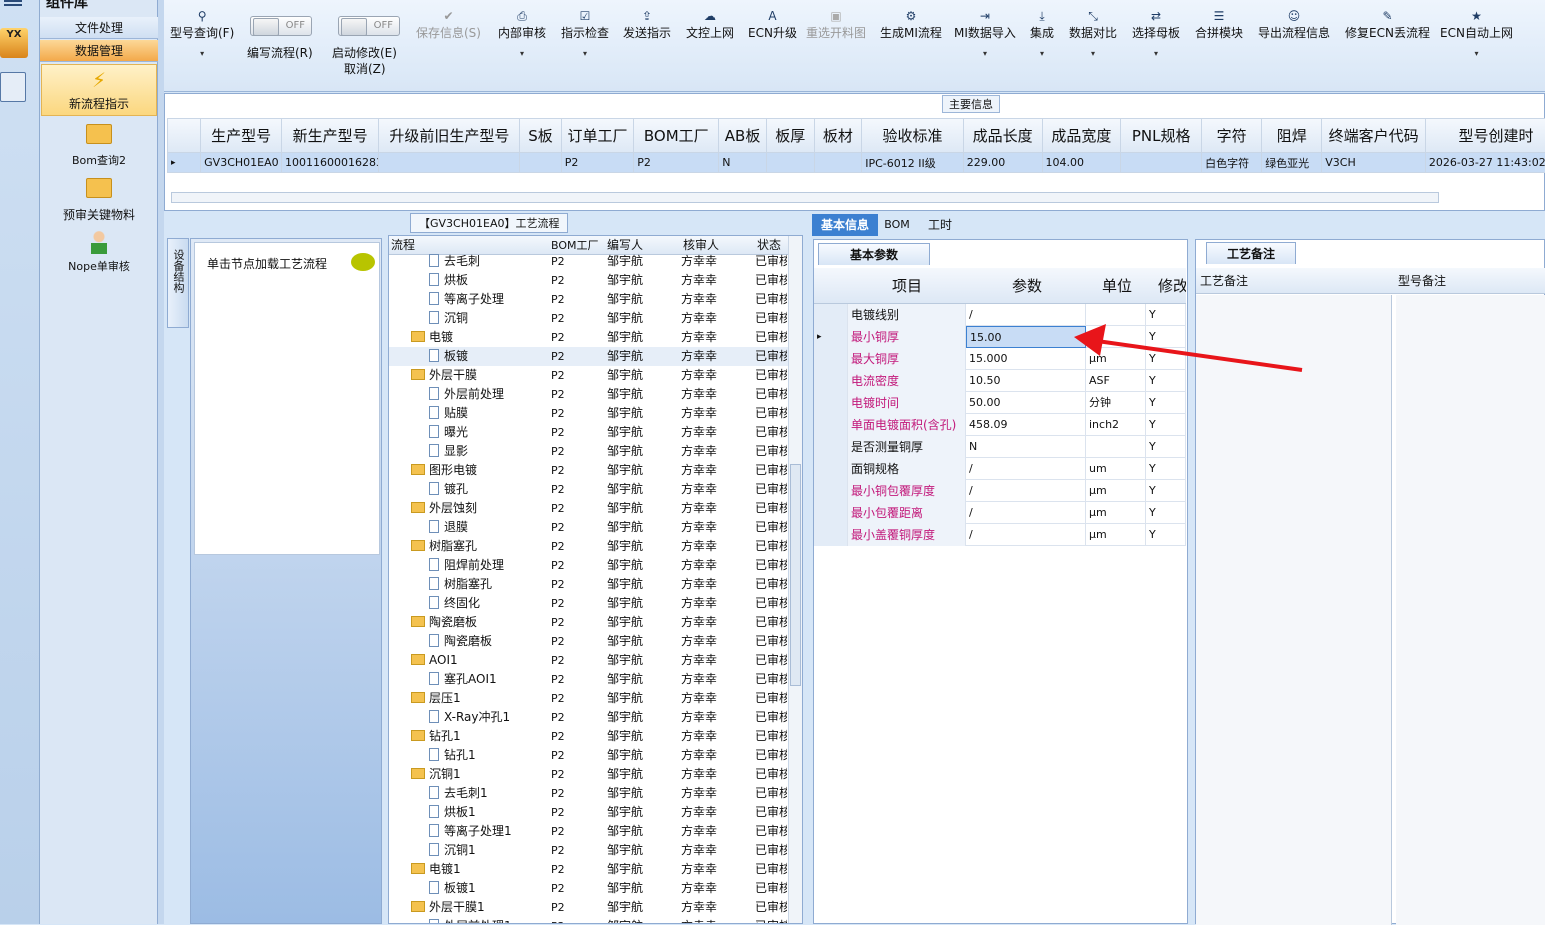  What do you see at coordinates (1161, 136) in the screenshot?
I see `main-col-header: PNL规格` at bounding box center [1161, 136].